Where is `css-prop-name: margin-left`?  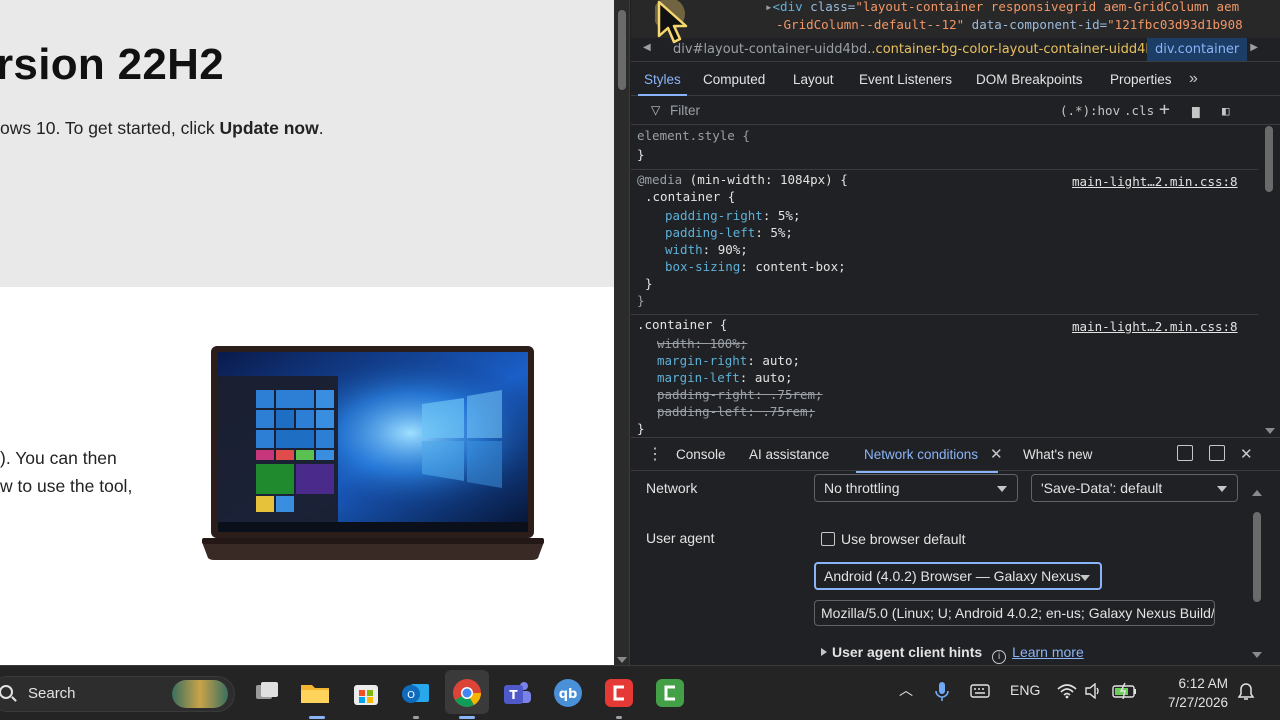
css-prop-name: margin-left is located at coordinates (698, 377).